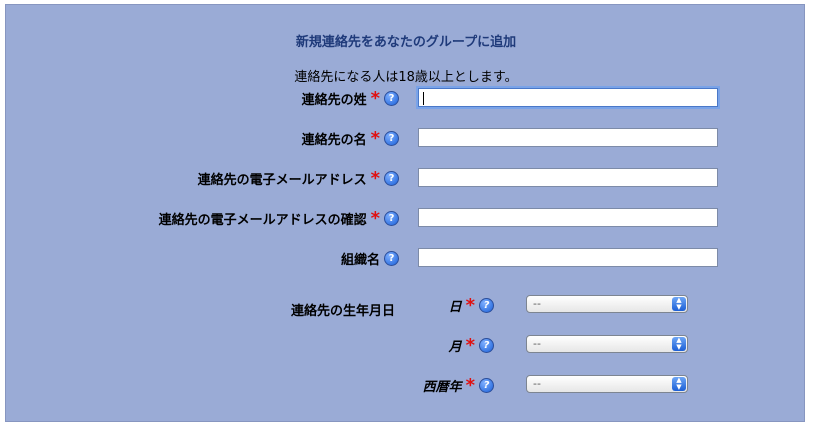 This screenshot has width=814, height=433. Describe the element at coordinates (334, 100) in the screenshot. I see `last-name-label: 連絡先の姓` at that location.